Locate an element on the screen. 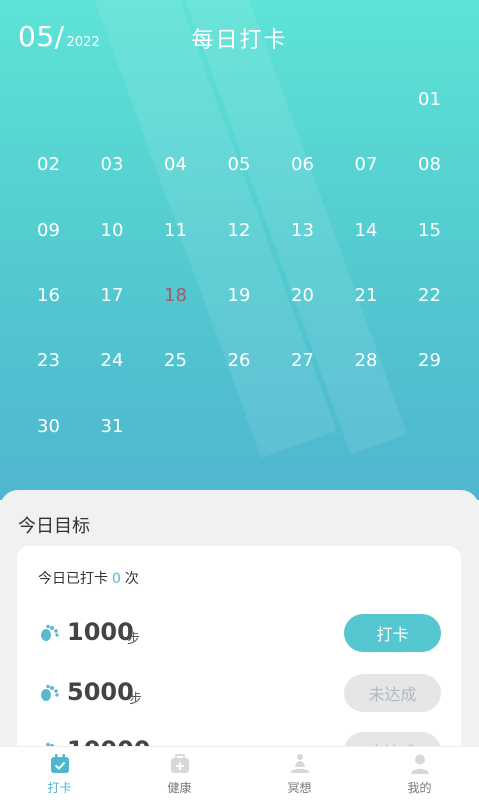 This screenshot has width=479, height=800. calendar-day: 07 is located at coordinates (366, 164).